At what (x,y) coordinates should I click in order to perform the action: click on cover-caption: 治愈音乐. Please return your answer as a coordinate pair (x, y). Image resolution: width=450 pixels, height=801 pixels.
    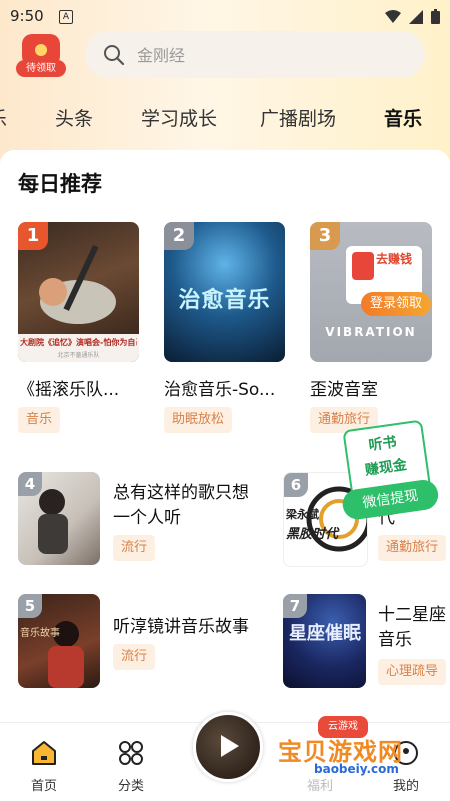
    Looking at the image, I should click on (224, 300).